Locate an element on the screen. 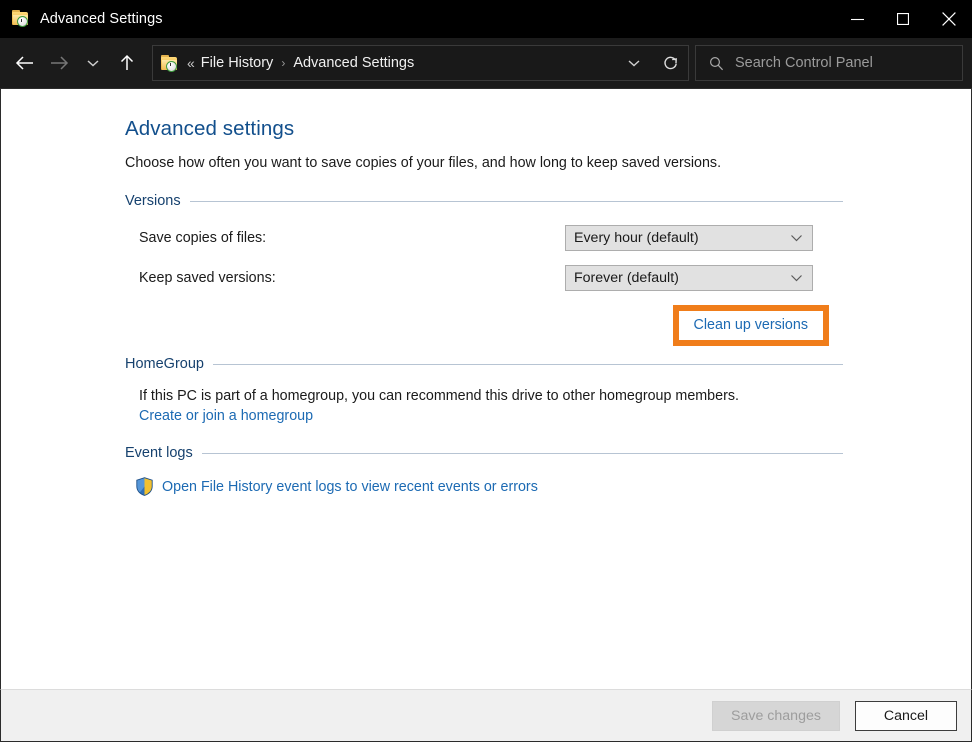 This screenshot has height=742, width=972. refresh-icon is located at coordinates (670, 63).